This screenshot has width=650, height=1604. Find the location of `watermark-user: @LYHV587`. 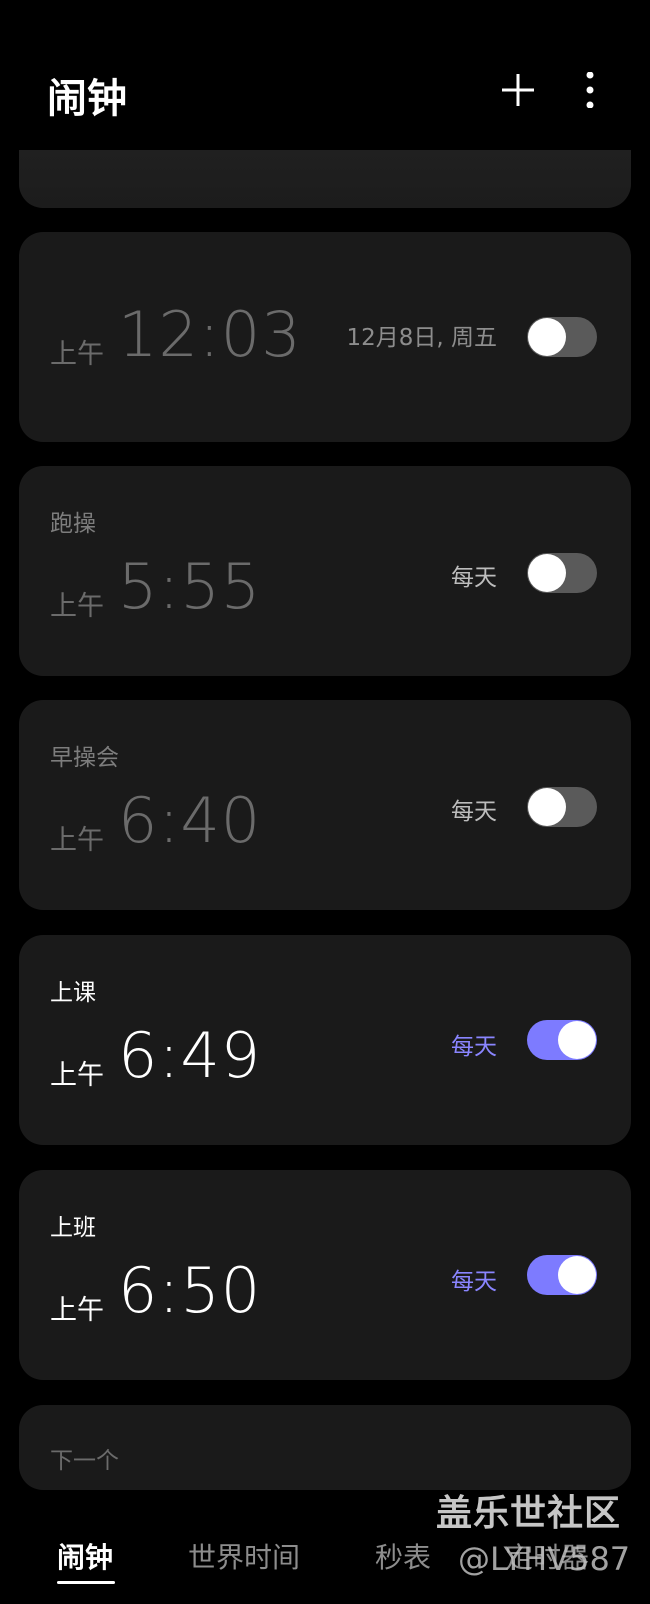

watermark-user: @LYHV587 is located at coordinates (544, 1559).